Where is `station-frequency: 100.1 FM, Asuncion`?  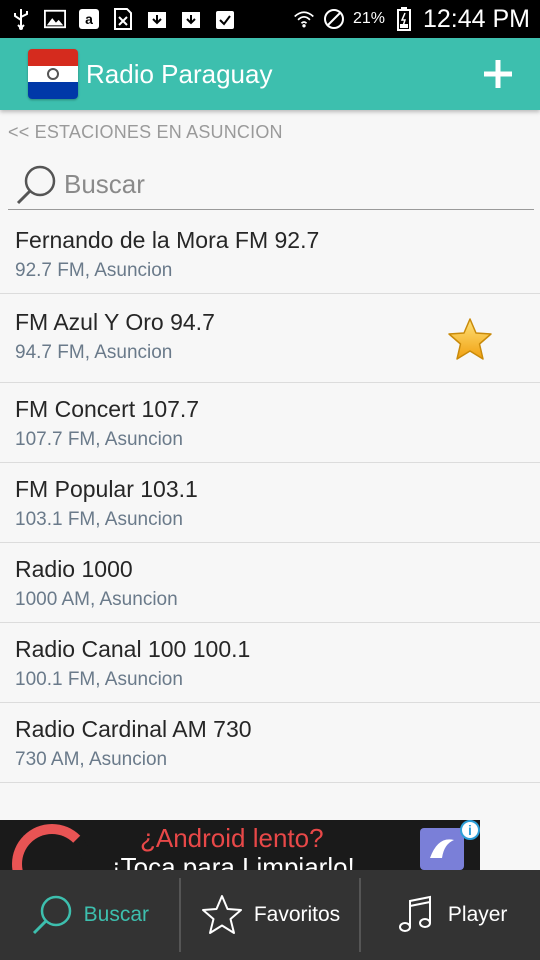 station-frequency: 100.1 FM, Asuncion is located at coordinates (99, 679).